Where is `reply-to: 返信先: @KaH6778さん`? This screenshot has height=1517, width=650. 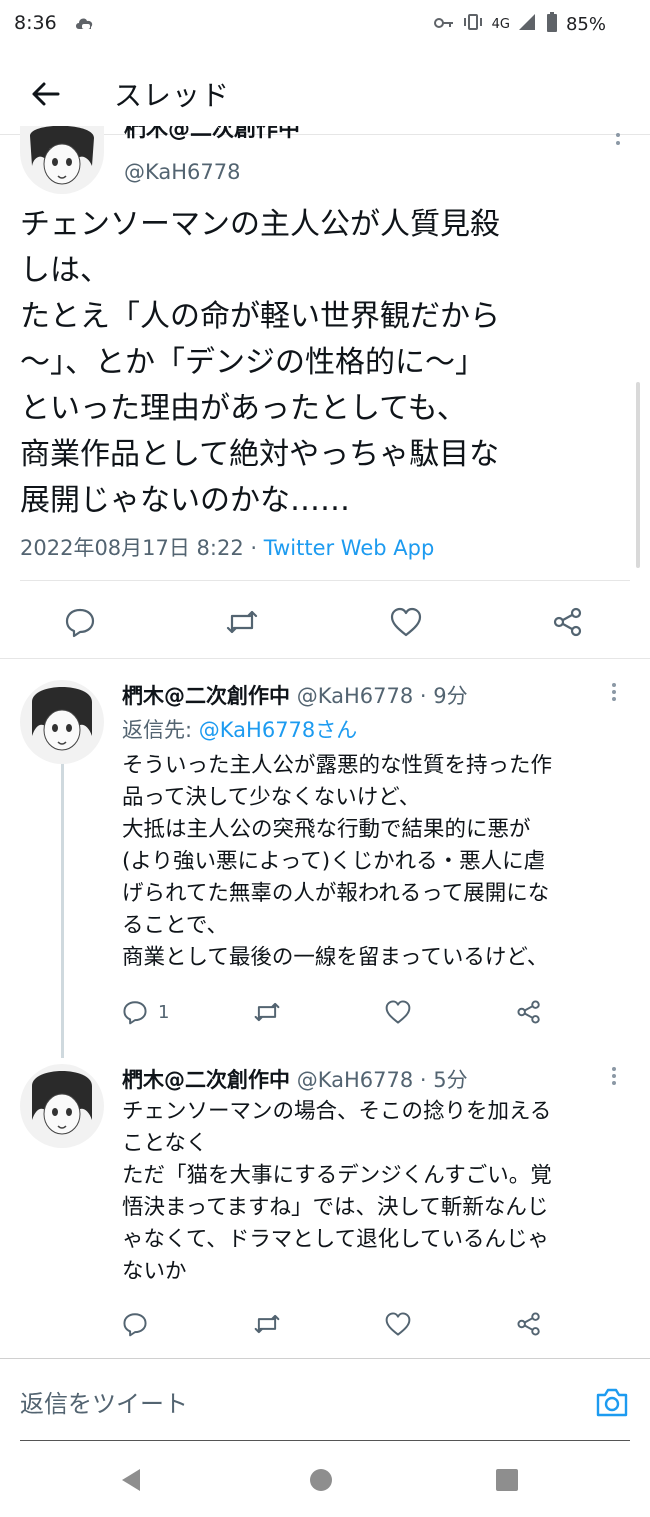 reply-to: 返信先: @KaH6778さん is located at coordinates (239, 729).